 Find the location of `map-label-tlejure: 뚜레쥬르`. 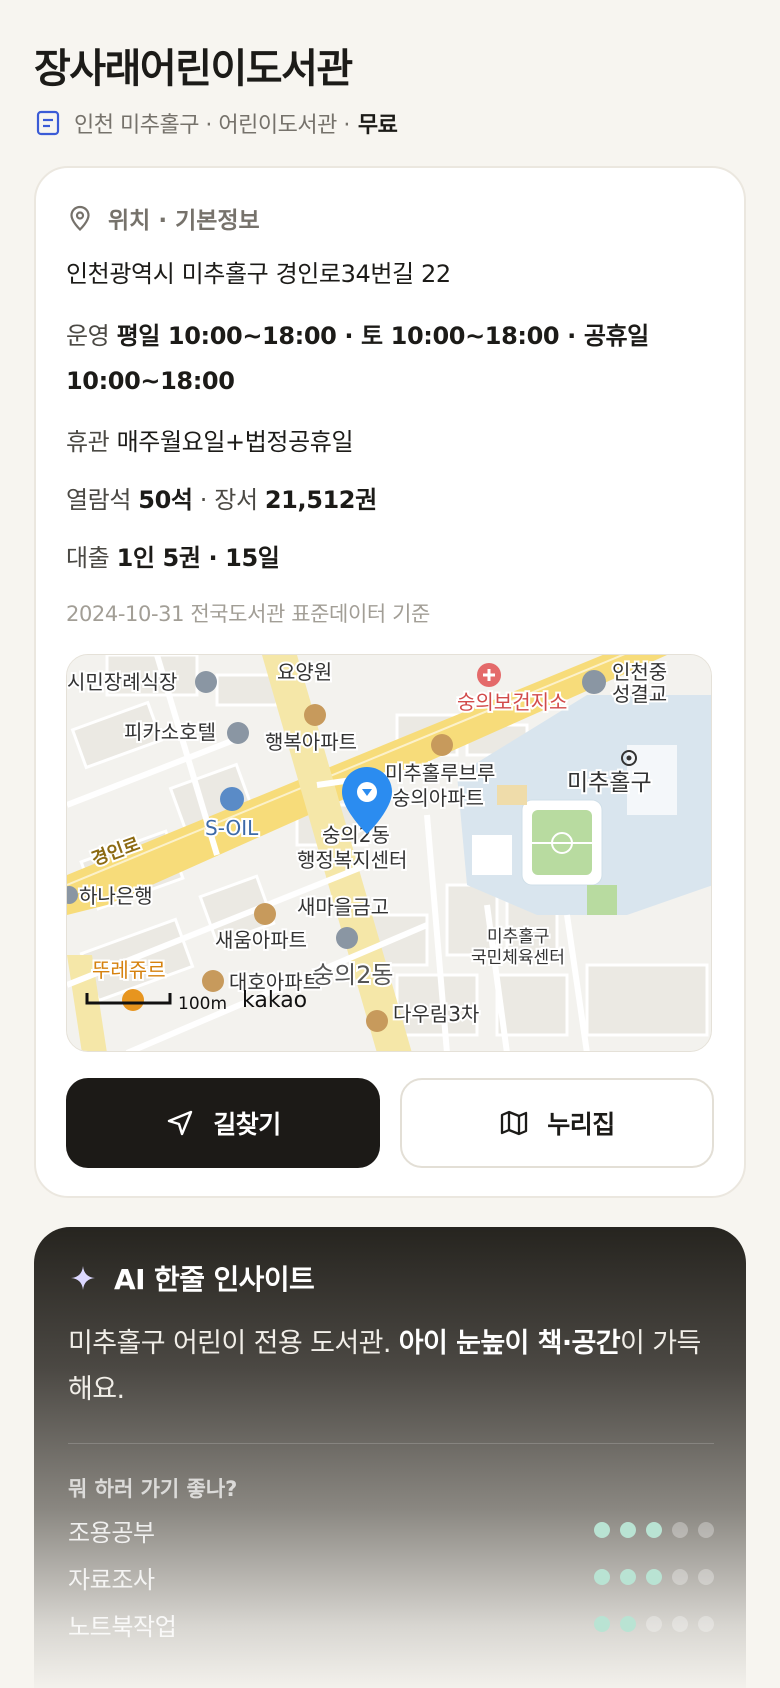

map-label-tlejure: 뚜레쥬르 is located at coordinates (129, 970).